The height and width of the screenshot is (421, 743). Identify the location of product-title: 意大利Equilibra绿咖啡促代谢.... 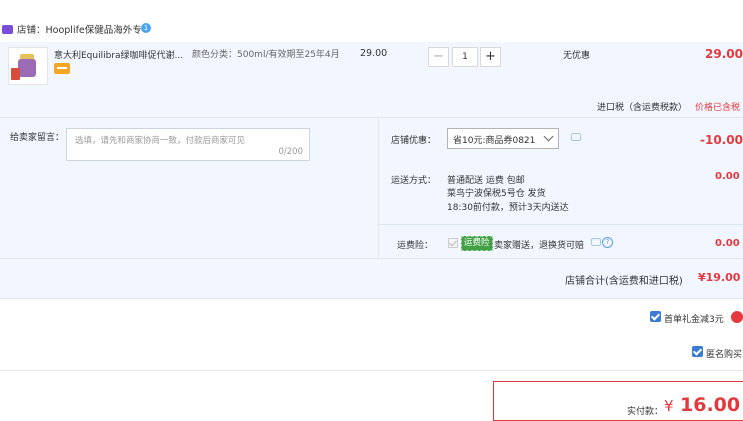
(119, 54).